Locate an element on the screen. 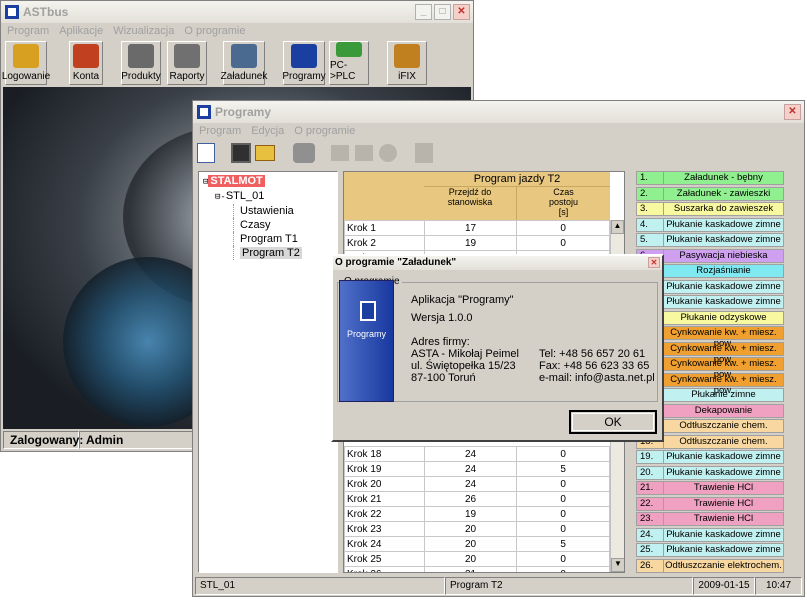 This screenshot has height=600, width=807. toolbar-button-programy: Programy is located at coordinates (304, 63).